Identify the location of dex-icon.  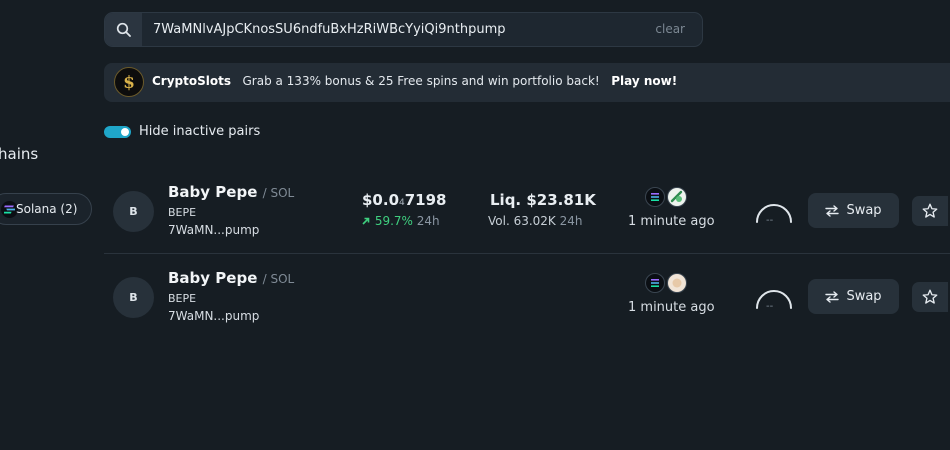
(677, 283).